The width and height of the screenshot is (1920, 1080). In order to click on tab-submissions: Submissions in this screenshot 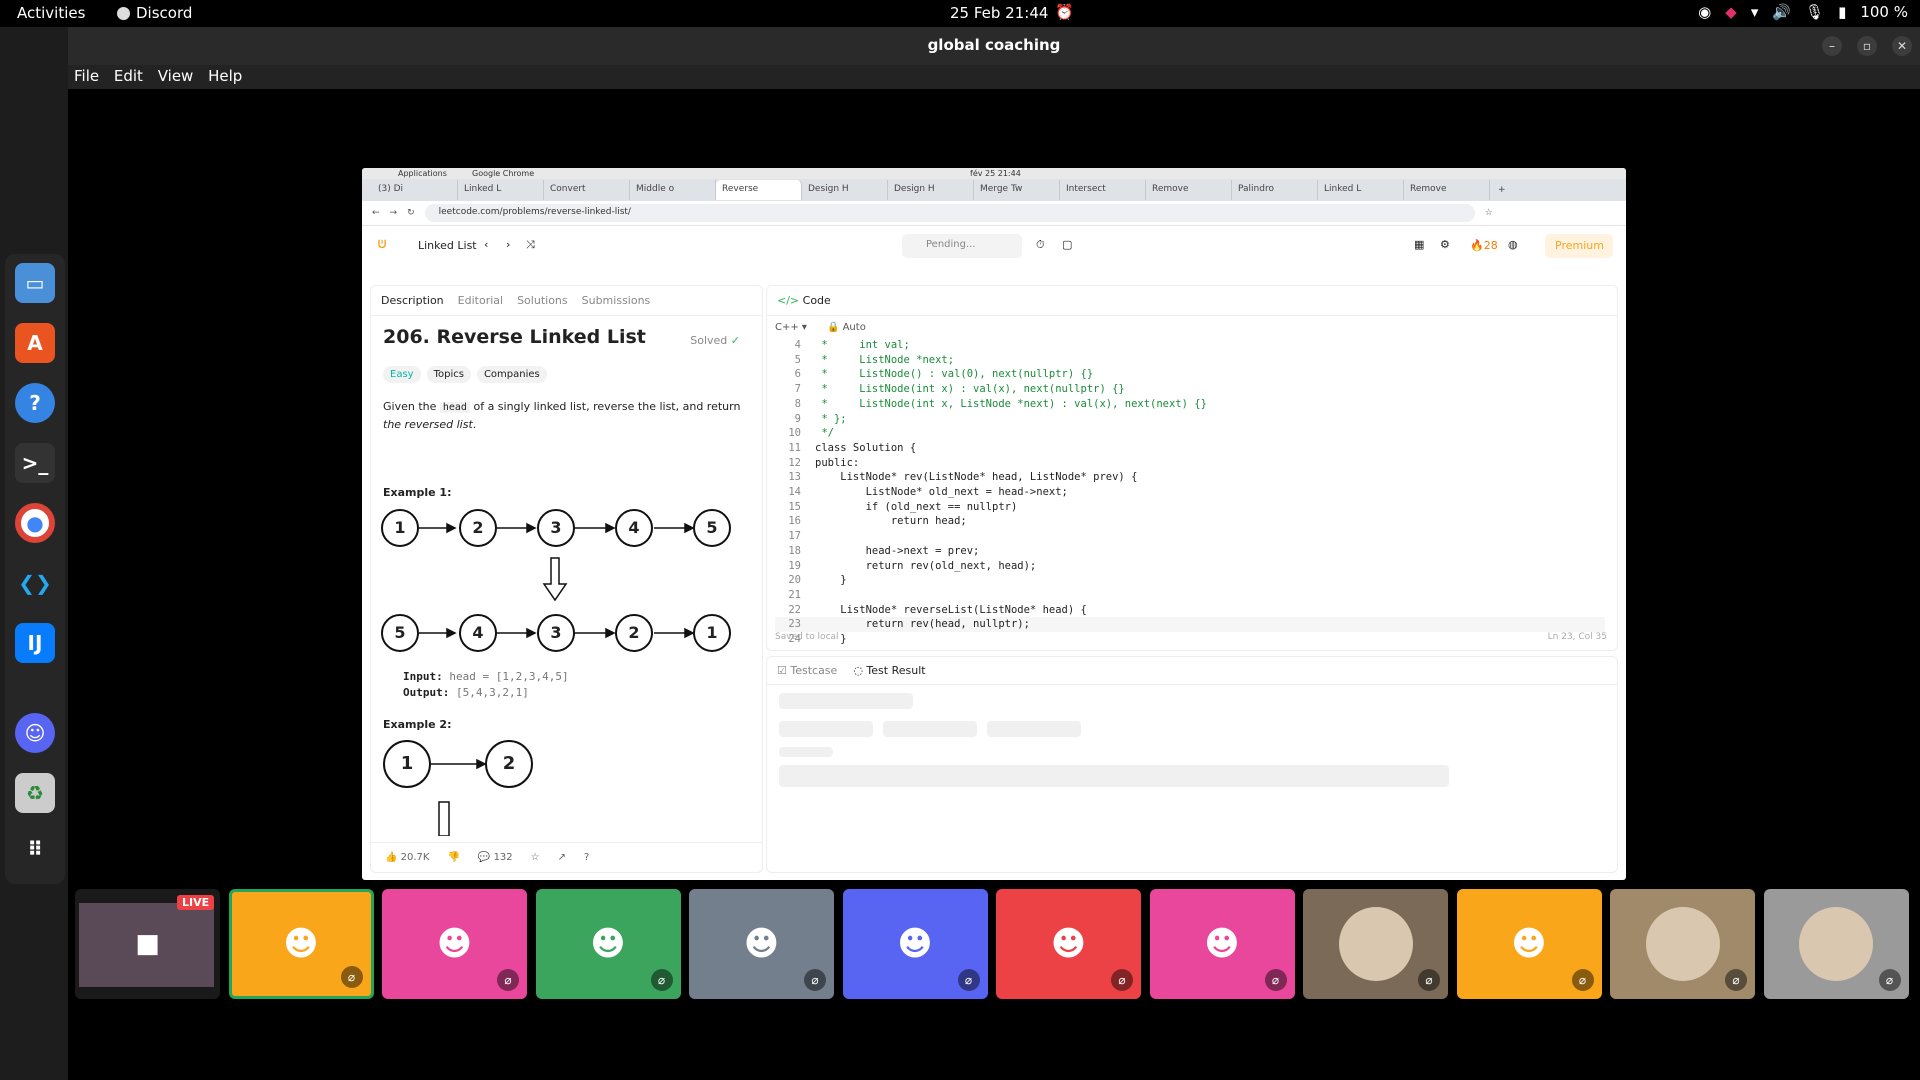, I will do `click(616, 300)`.